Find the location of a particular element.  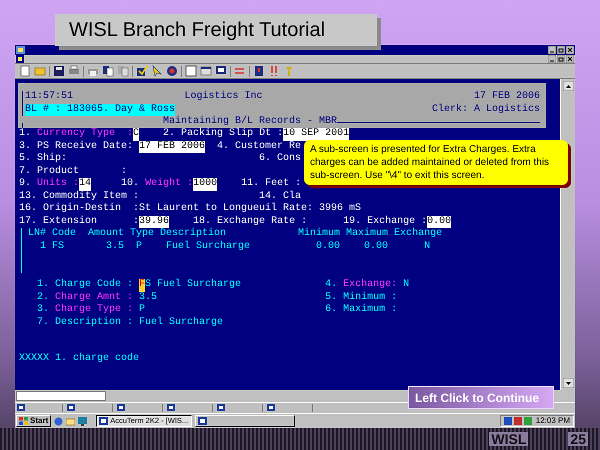

terminal-text: 5. Minimum : is located at coordinates (361, 298).